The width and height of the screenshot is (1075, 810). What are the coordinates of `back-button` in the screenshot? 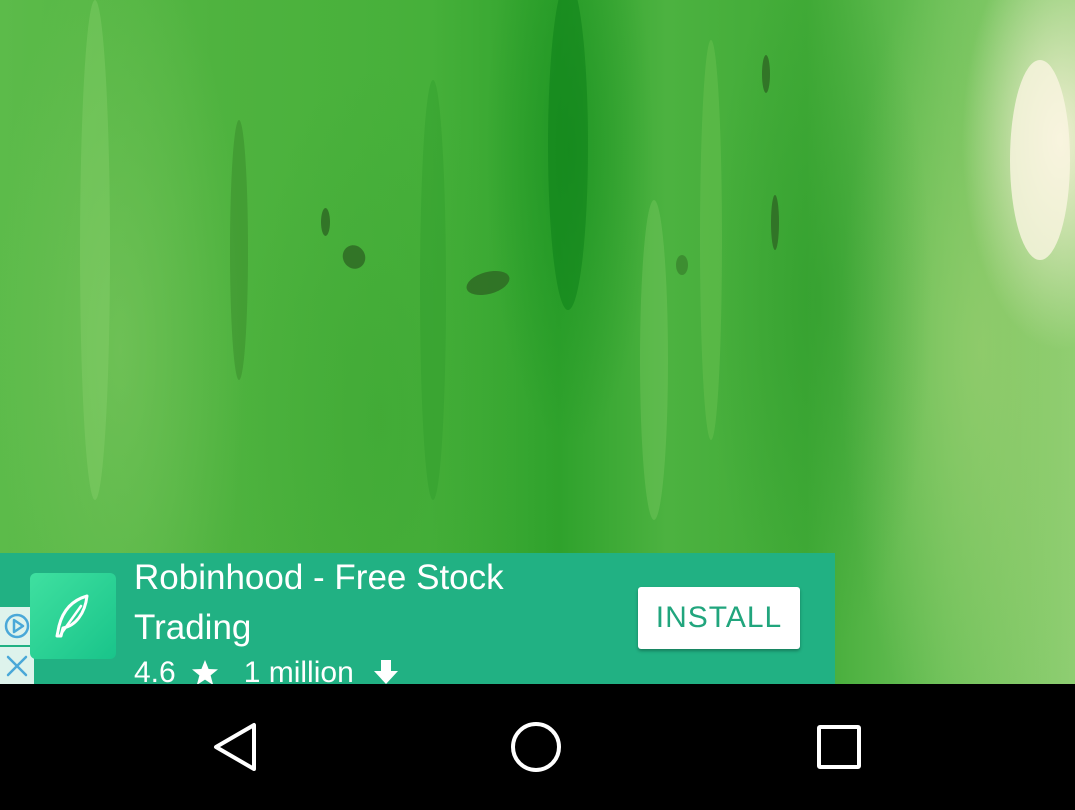 It's located at (236, 747).